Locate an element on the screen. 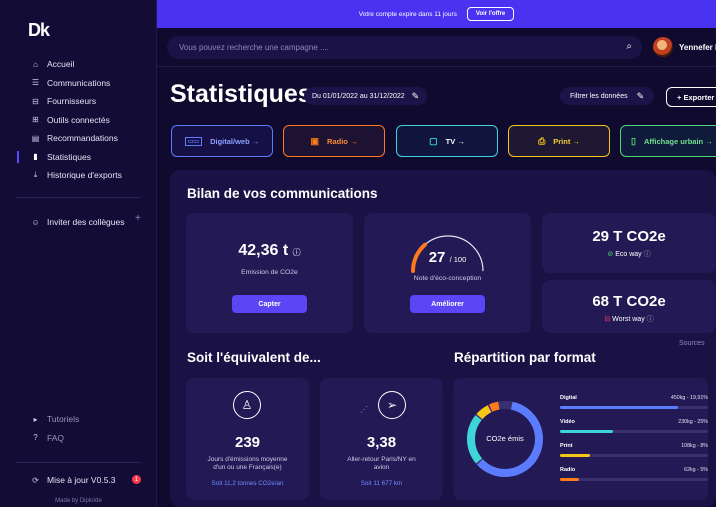 This screenshot has height=507, width=716. format-print-button: ⎙ Print → is located at coordinates (559, 141).